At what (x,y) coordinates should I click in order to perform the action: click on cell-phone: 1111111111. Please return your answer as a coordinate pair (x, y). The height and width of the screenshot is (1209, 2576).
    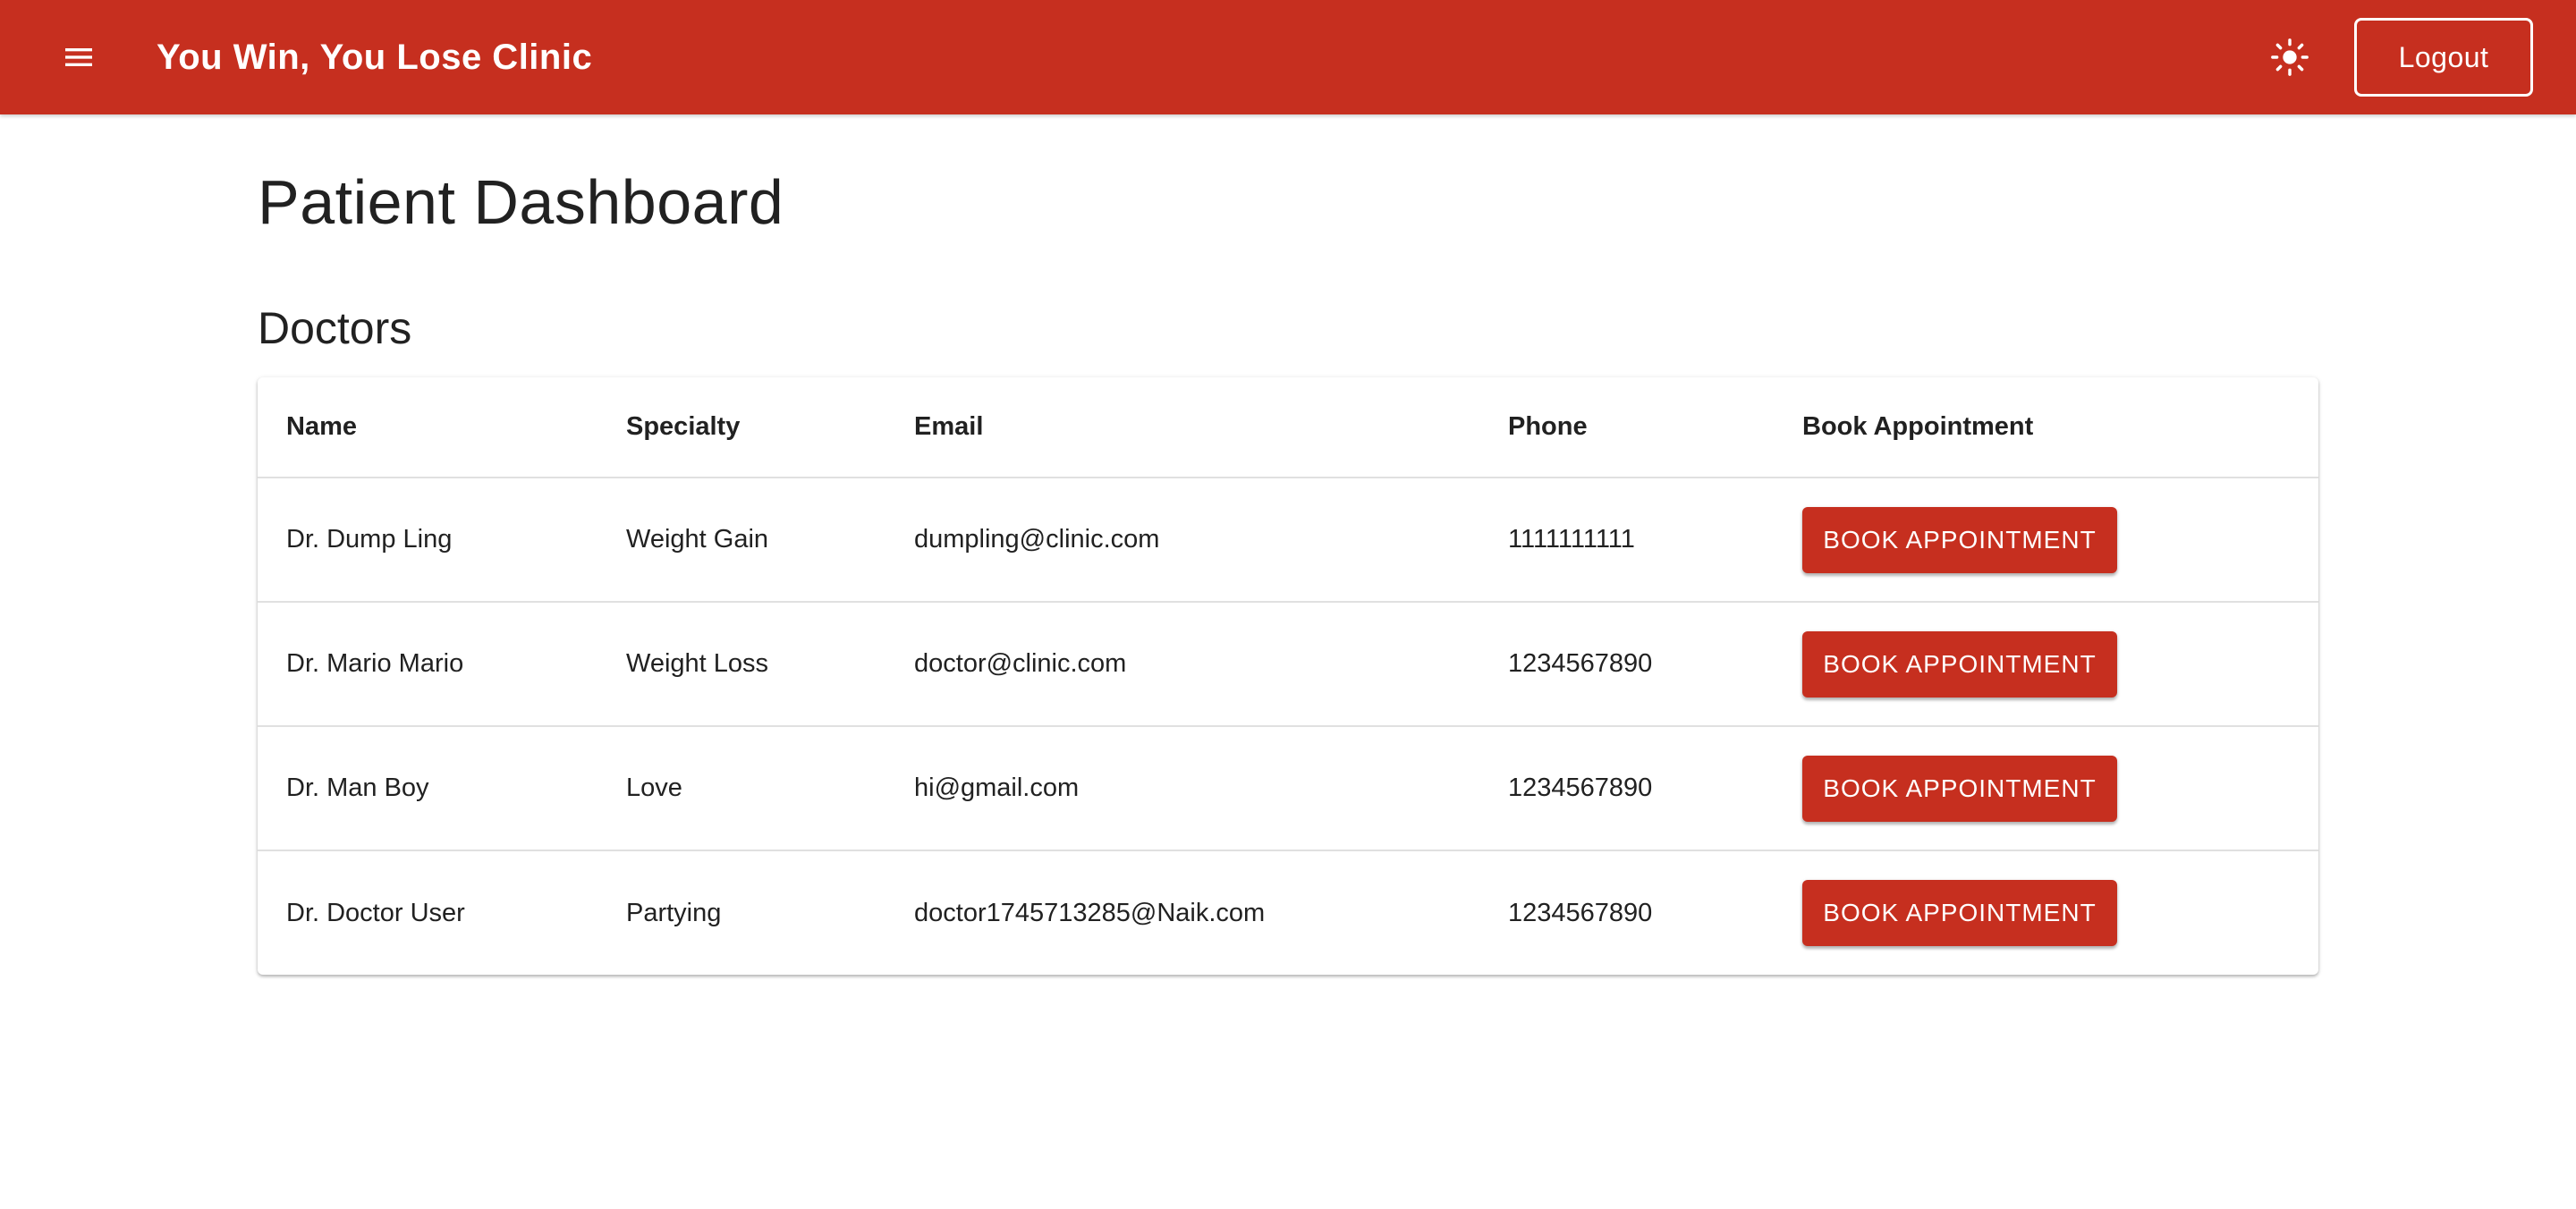
    Looking at the image, I should click on (1626, 540).